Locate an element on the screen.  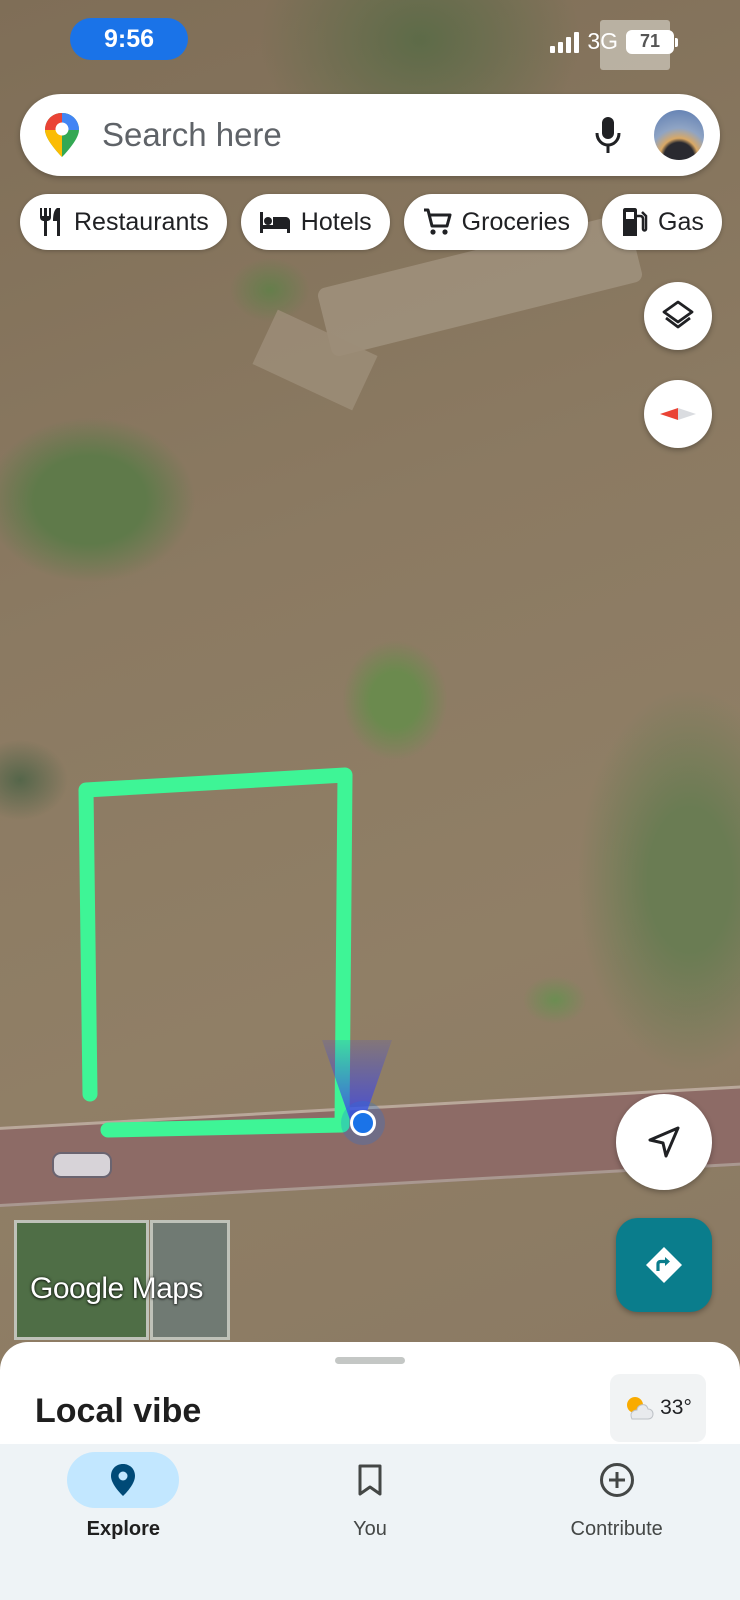
temperature: 33° is located at coordinates (676, 1407).